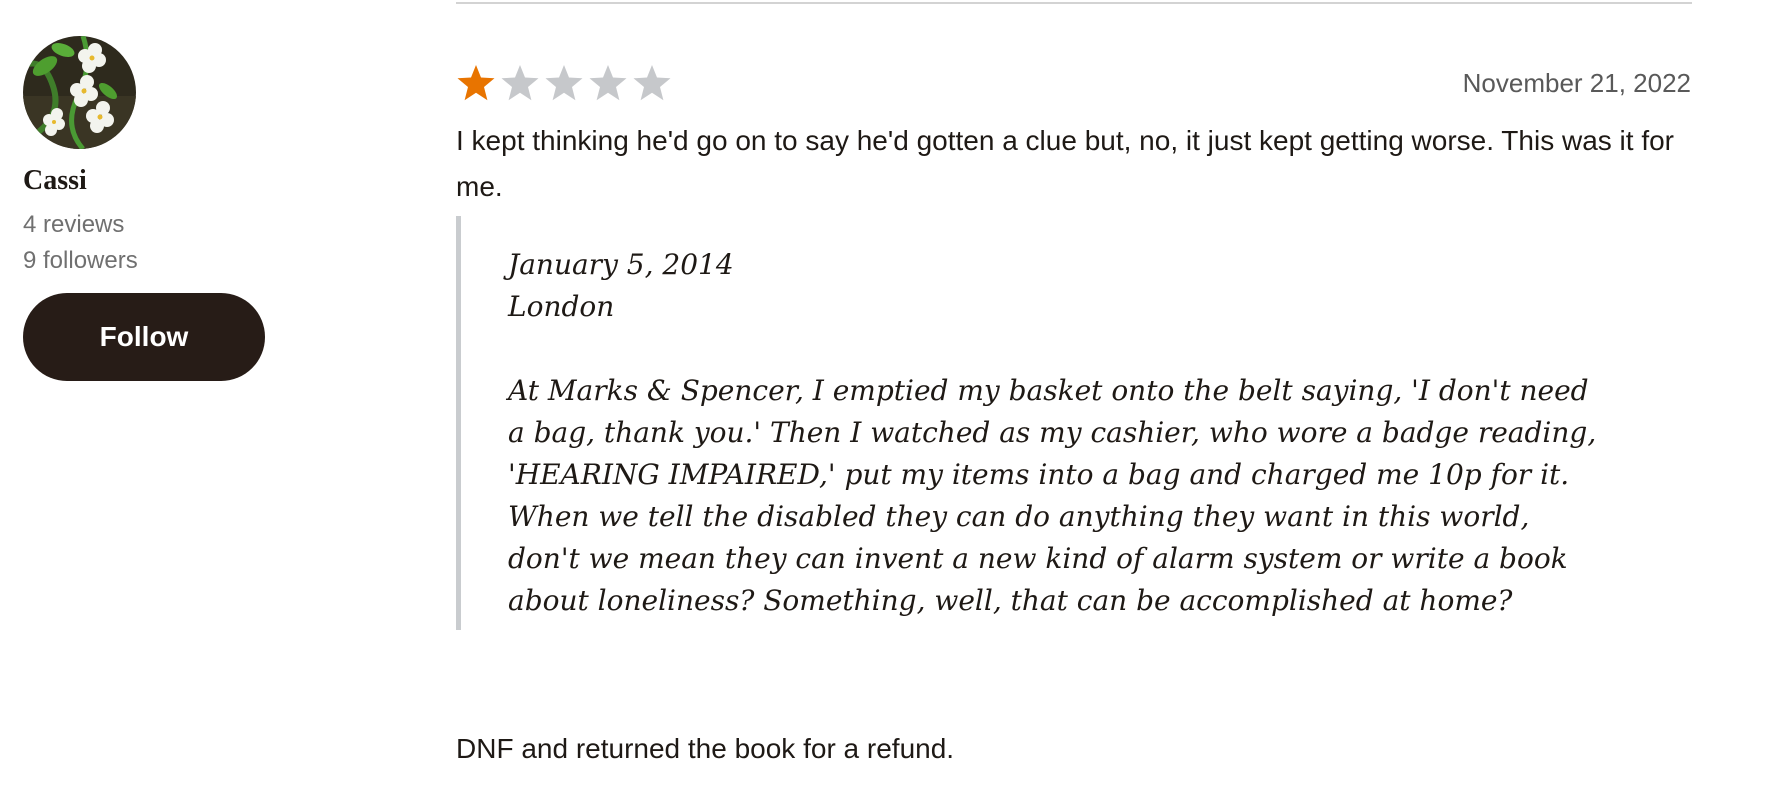 Image resolution: width=1768 pixels, height=809 pixels. Describe the element at coordinates (173, 181) in the screenshot. I see `reviewer-name: Cassi` at that location.